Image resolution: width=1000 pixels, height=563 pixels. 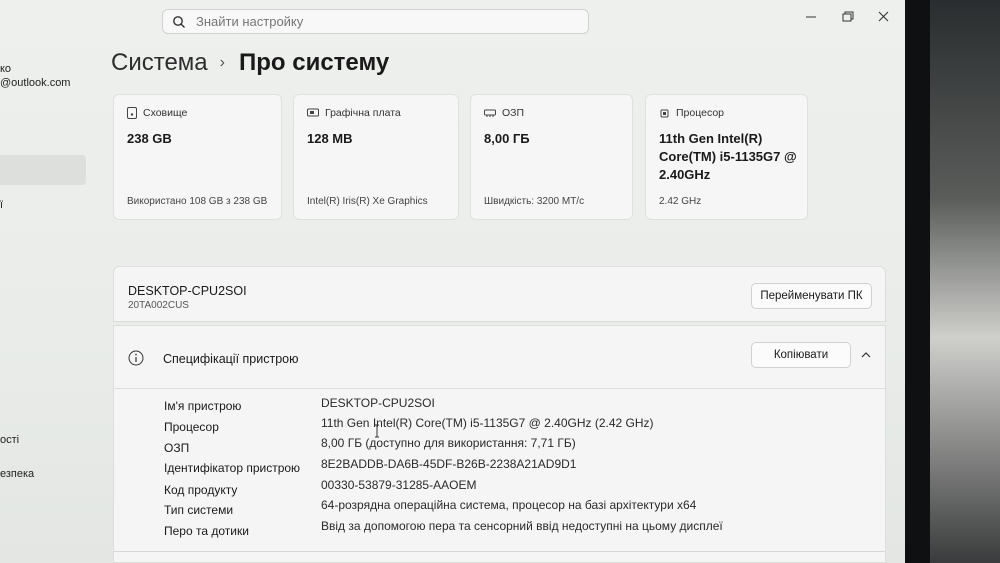 What do you see at coordinates (149, 138) in the screenshot?
I see `storage-value: 238 GB` at bounding box center [149, 138].